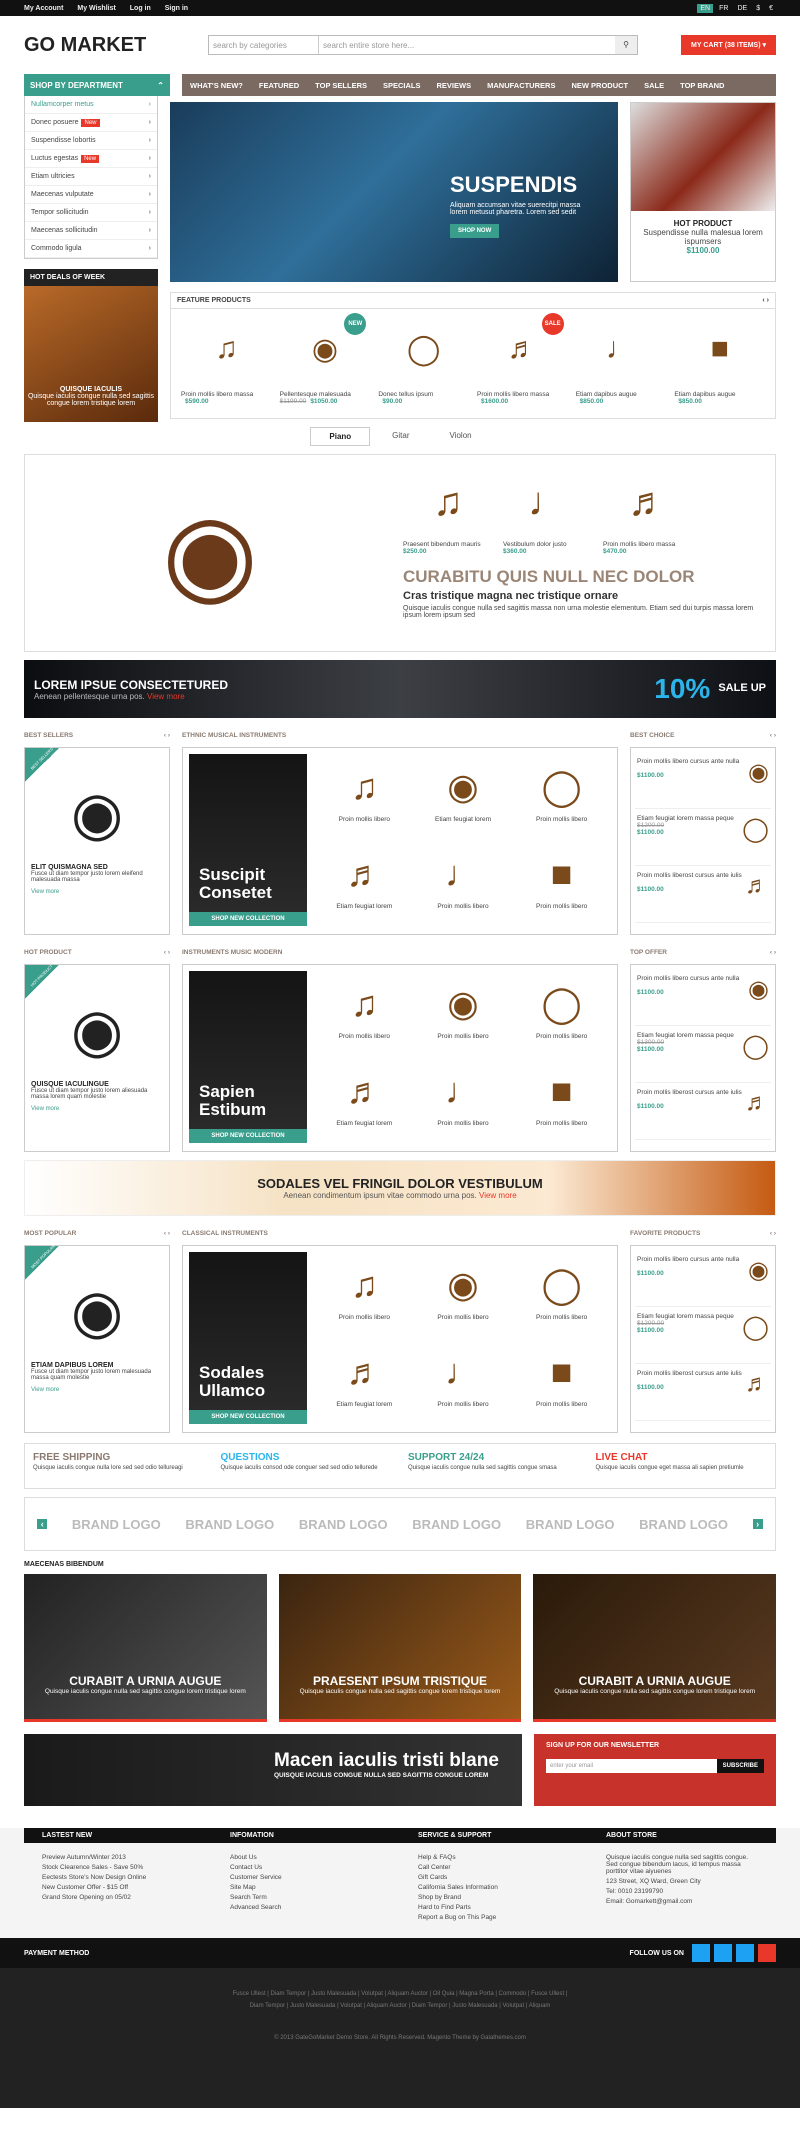 The width and height of the screenshot is (800, 2131). Describe the element at coordinates (463, 1295) in the screenshot. I see `grid-product: ◉ Proin mollis libero` at that location.